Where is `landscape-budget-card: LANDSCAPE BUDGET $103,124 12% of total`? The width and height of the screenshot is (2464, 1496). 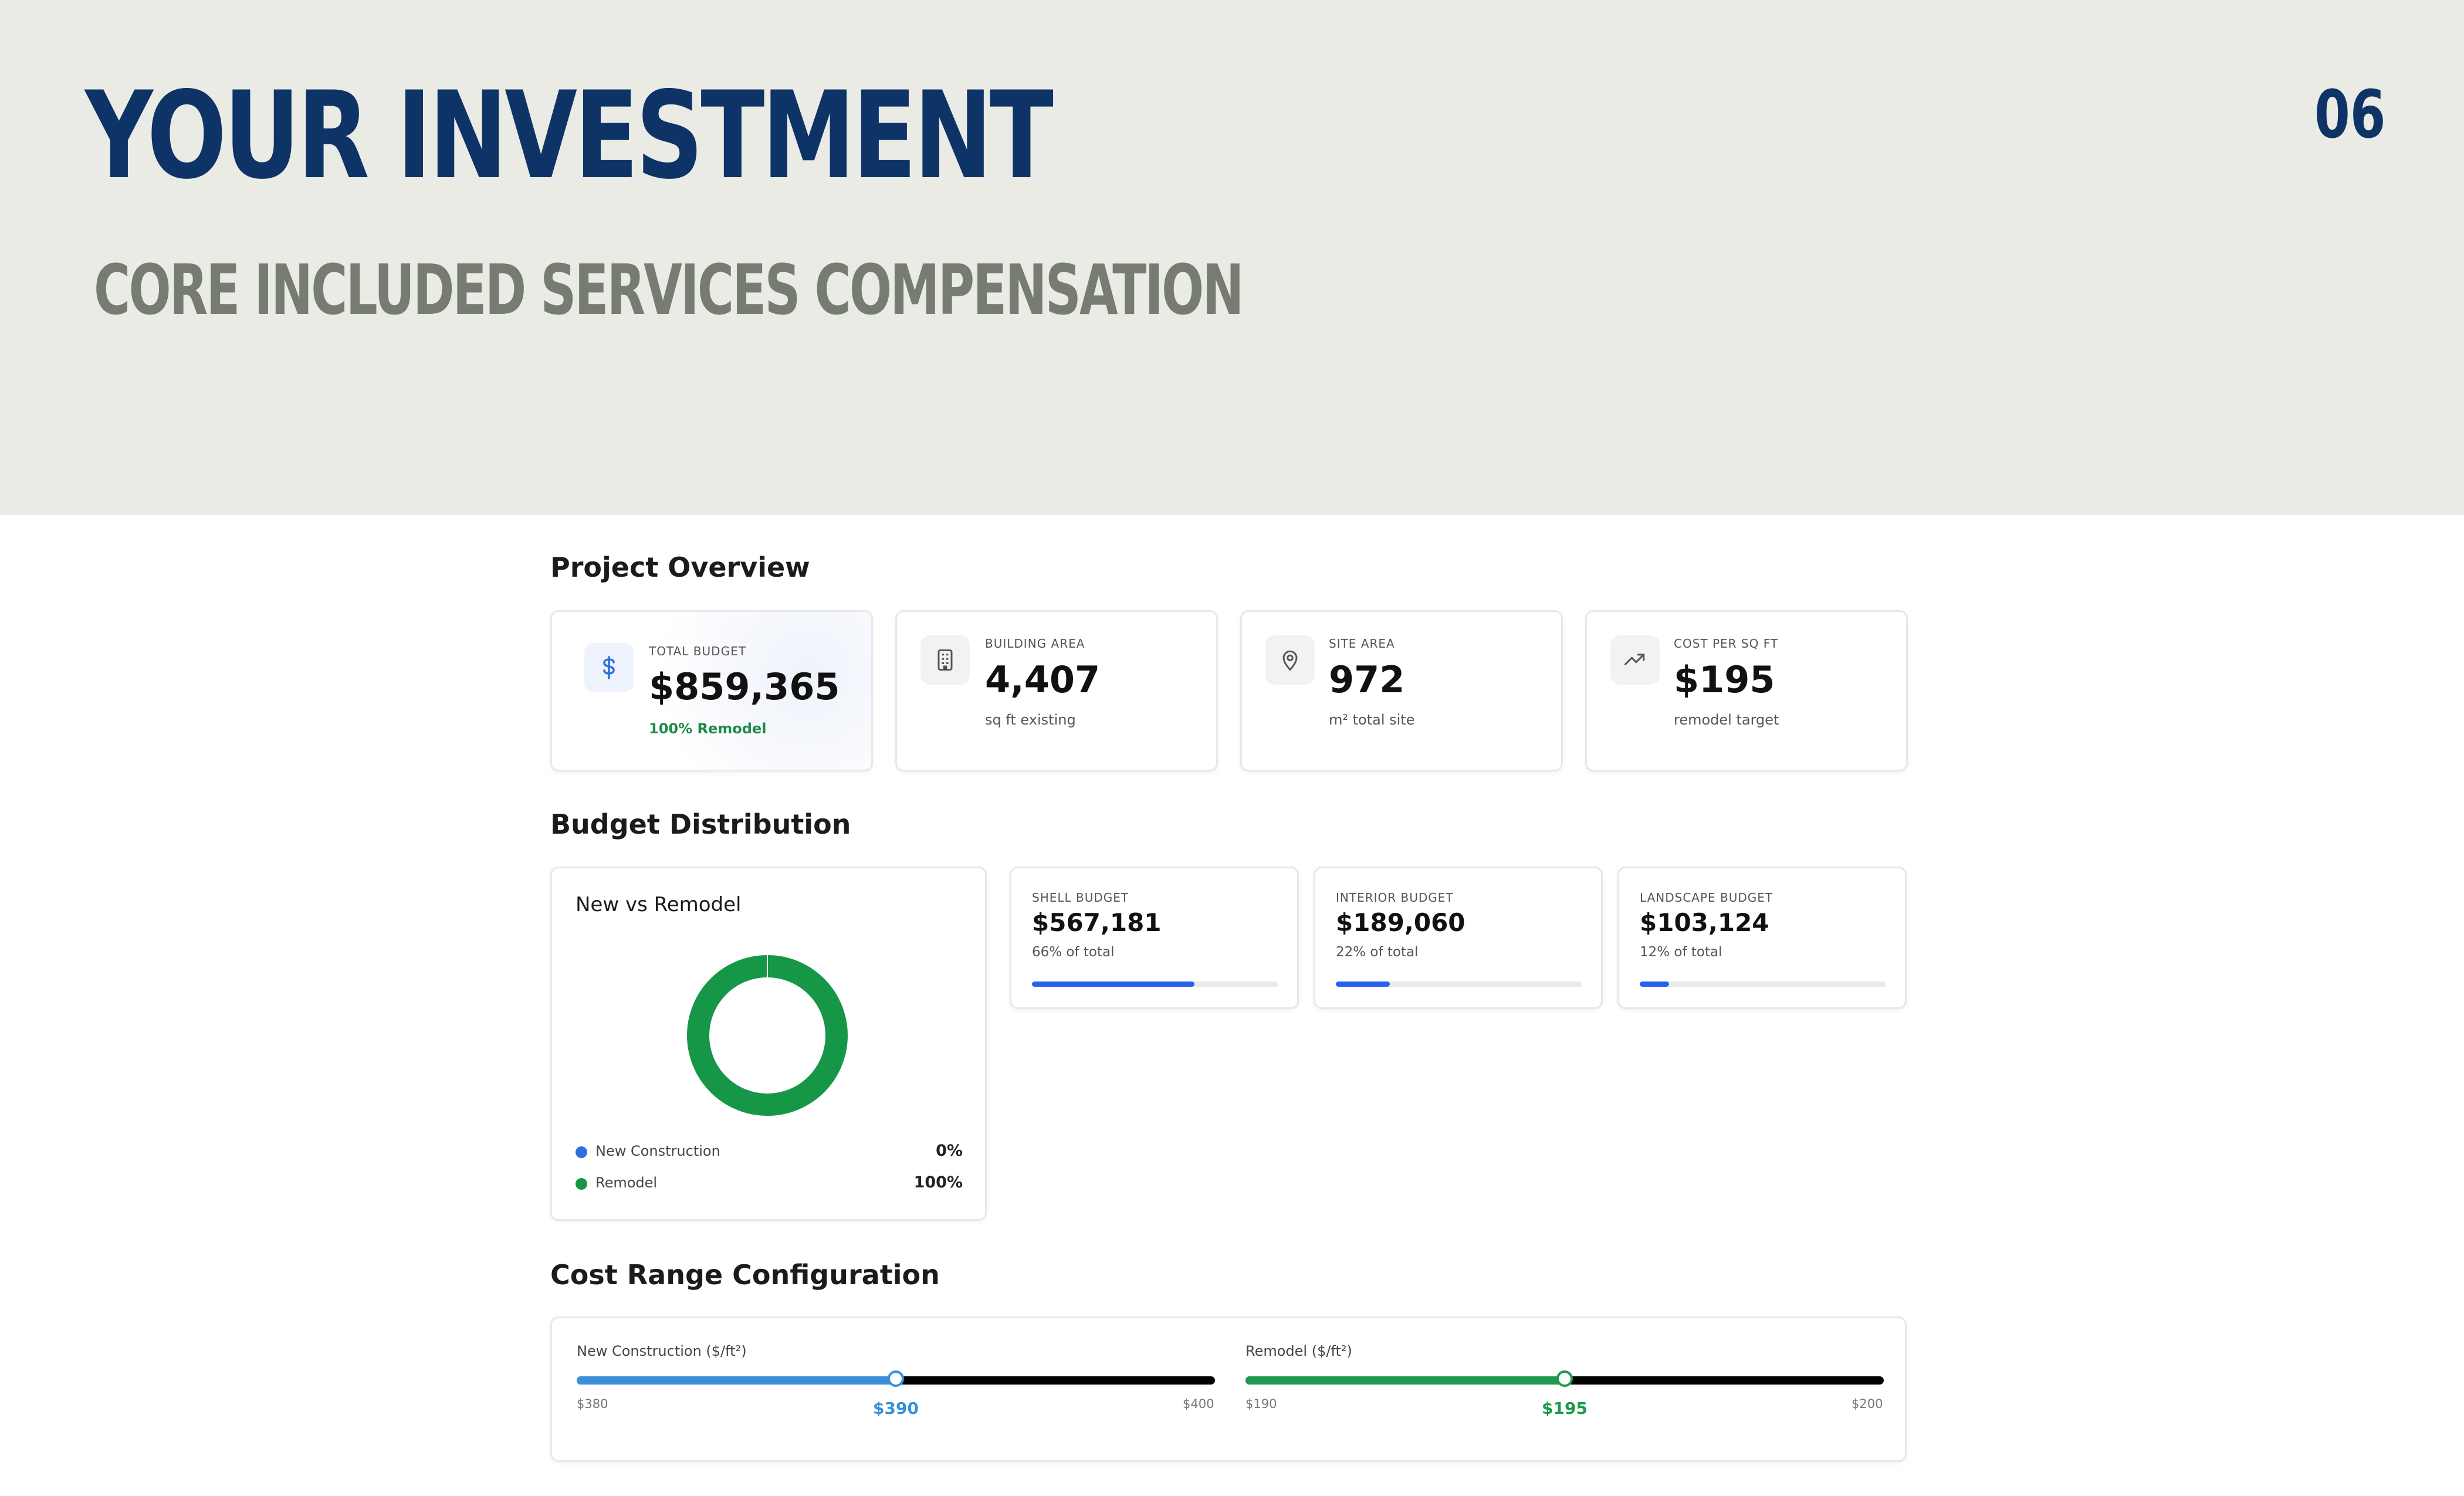
landscape-budget-card: LANDSCAPE BUDGET $103,124 12% of total is located at coordinates (1762, 938).